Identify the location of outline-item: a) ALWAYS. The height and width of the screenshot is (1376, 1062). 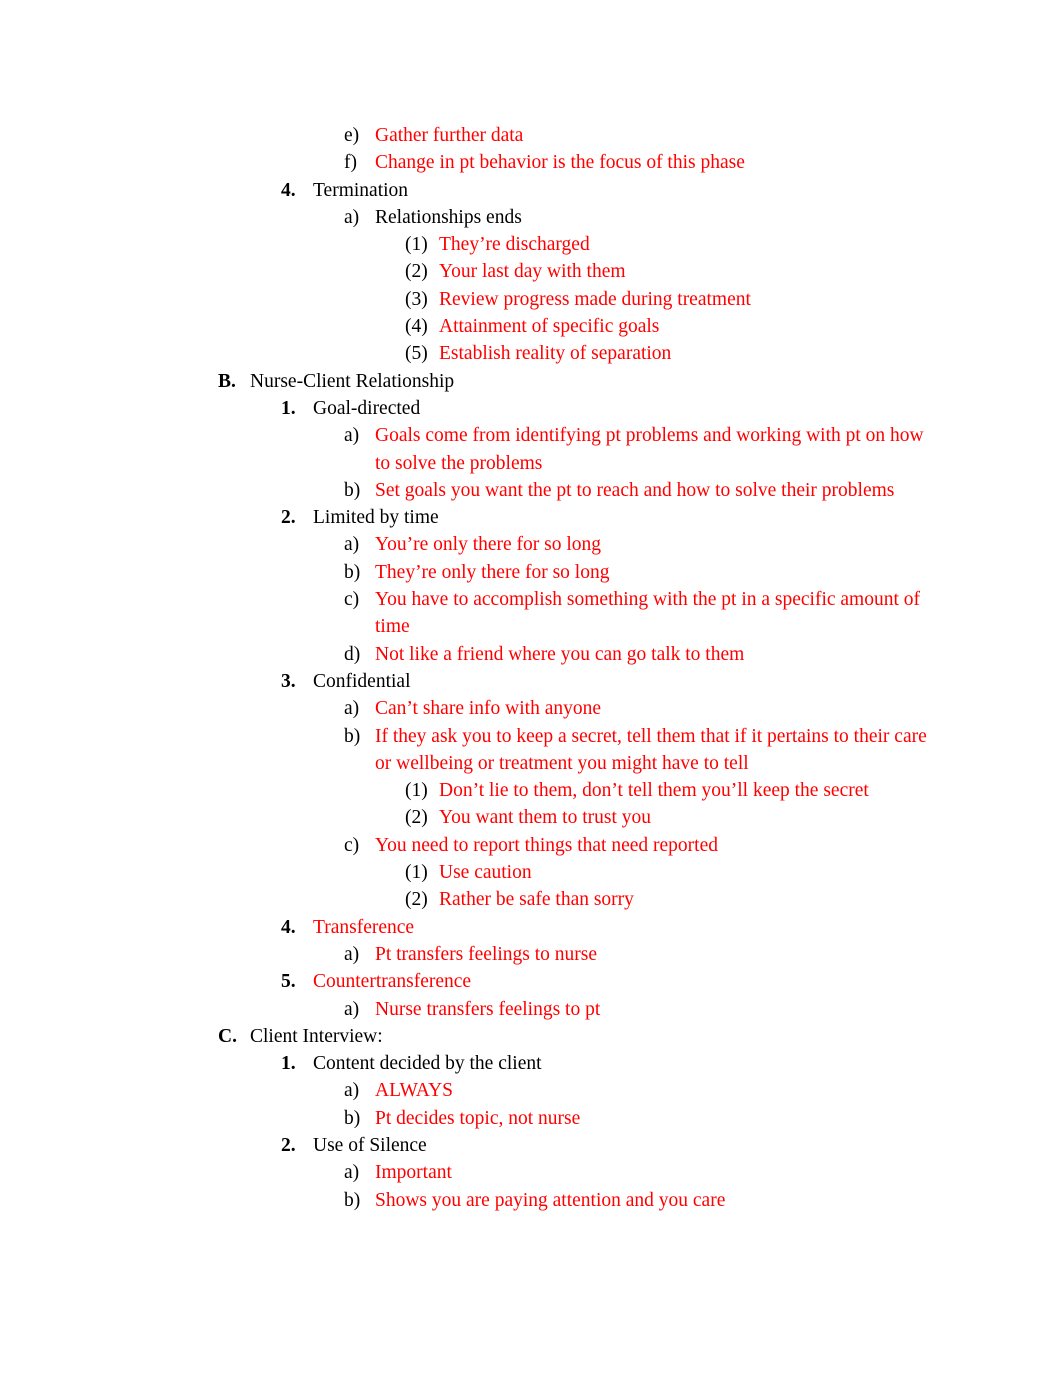
(531, 1090).